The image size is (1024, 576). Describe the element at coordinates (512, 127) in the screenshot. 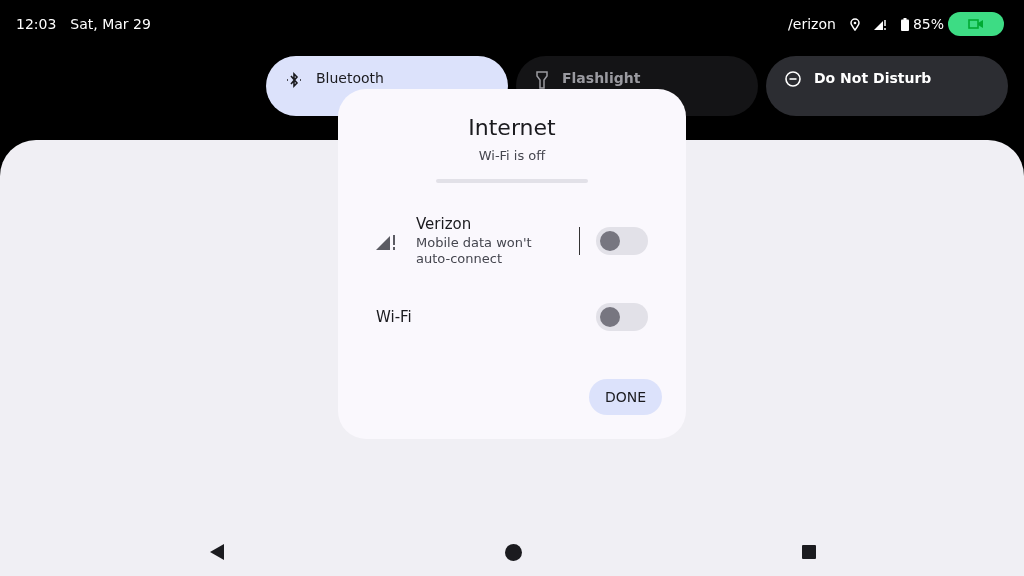

I see `dialog-title: Internet` at that location.